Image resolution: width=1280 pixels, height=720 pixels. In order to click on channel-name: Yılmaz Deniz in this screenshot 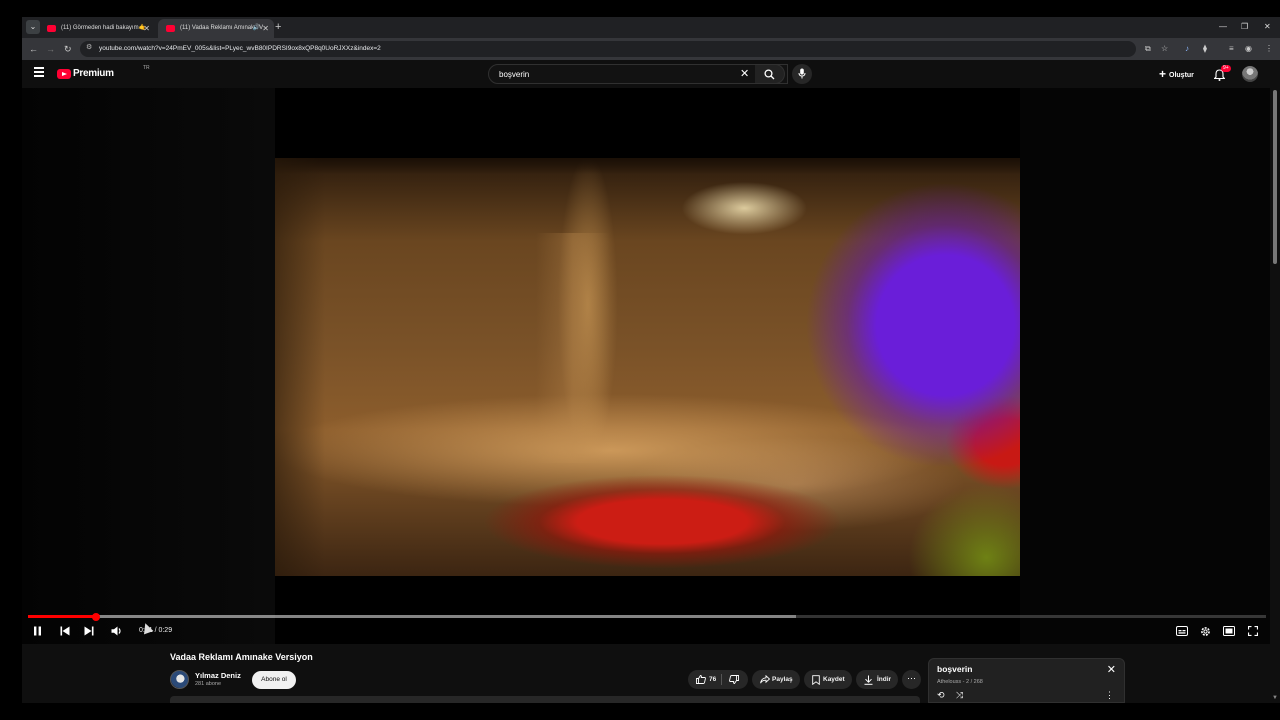, I will do `click(218, 675)`.